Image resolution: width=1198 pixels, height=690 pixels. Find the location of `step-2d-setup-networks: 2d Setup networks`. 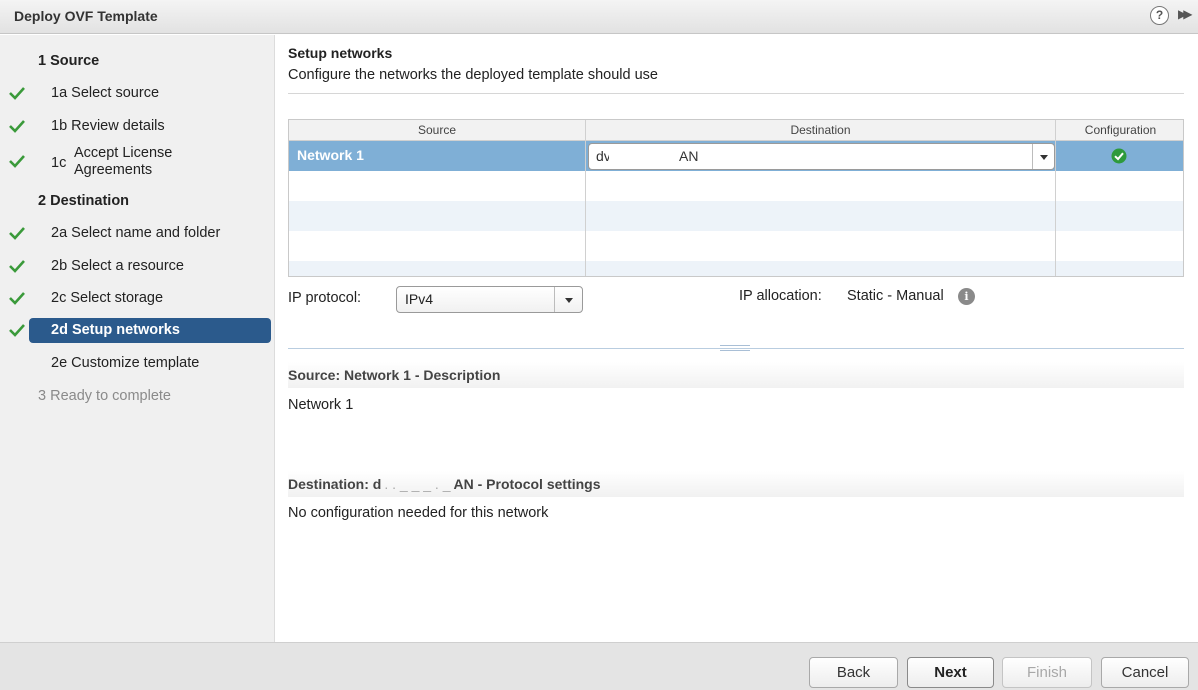

step-2d-setup-networks: 2d Setup networks is located at coordinates (137, 331).